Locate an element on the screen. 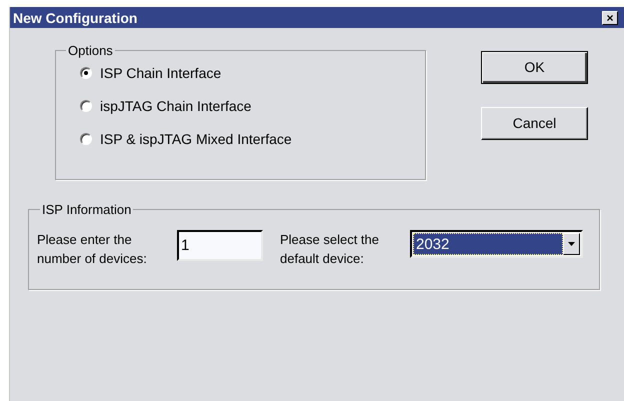  cancel-button: Cancel is located at coordinates (534, 123).